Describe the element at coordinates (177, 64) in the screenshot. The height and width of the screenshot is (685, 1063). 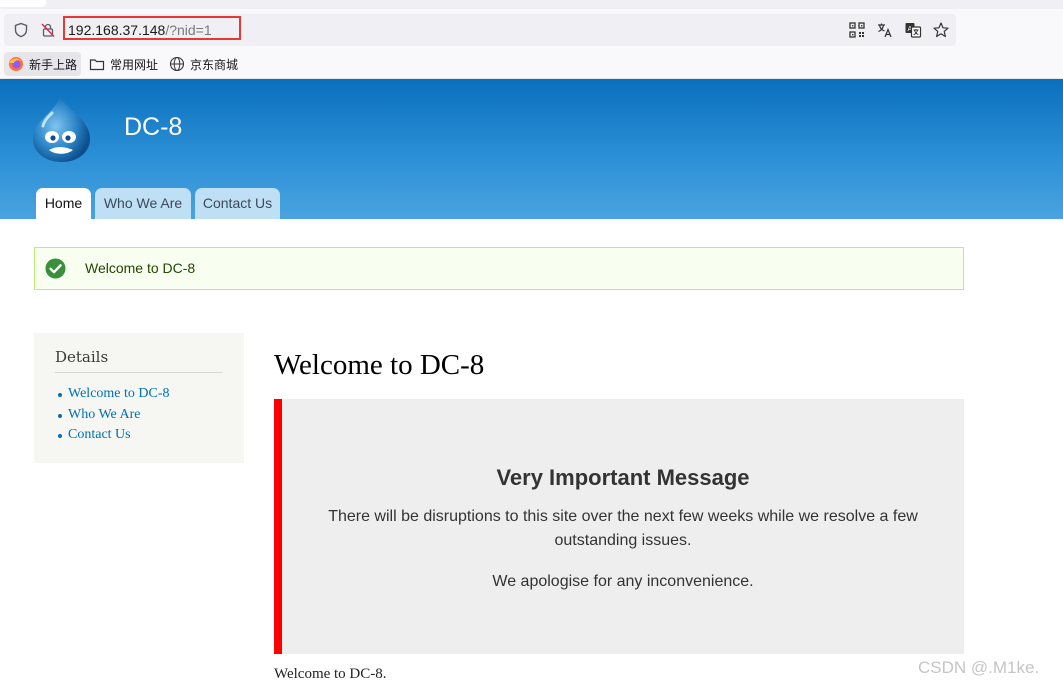
I see `globe-icon` at that location.